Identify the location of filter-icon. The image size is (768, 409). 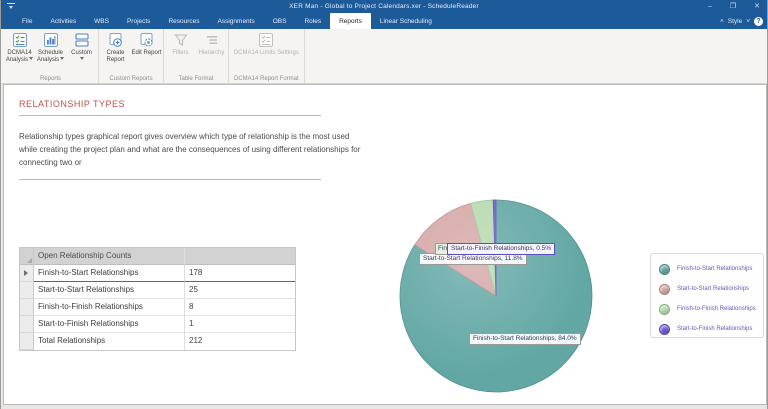
(180, 40).